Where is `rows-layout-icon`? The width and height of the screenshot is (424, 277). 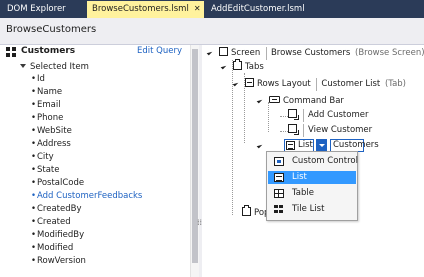 rows-layout-icon is located at coordinates (249, 82).